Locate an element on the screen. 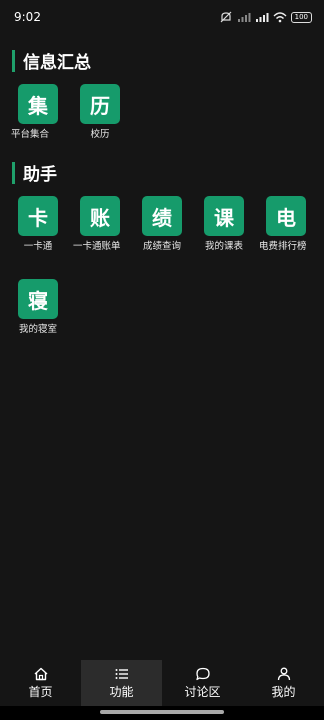 This screenshot has height=720, width=324. tile-school-calendar: 历 校历 is located at coordinates (100, 112).